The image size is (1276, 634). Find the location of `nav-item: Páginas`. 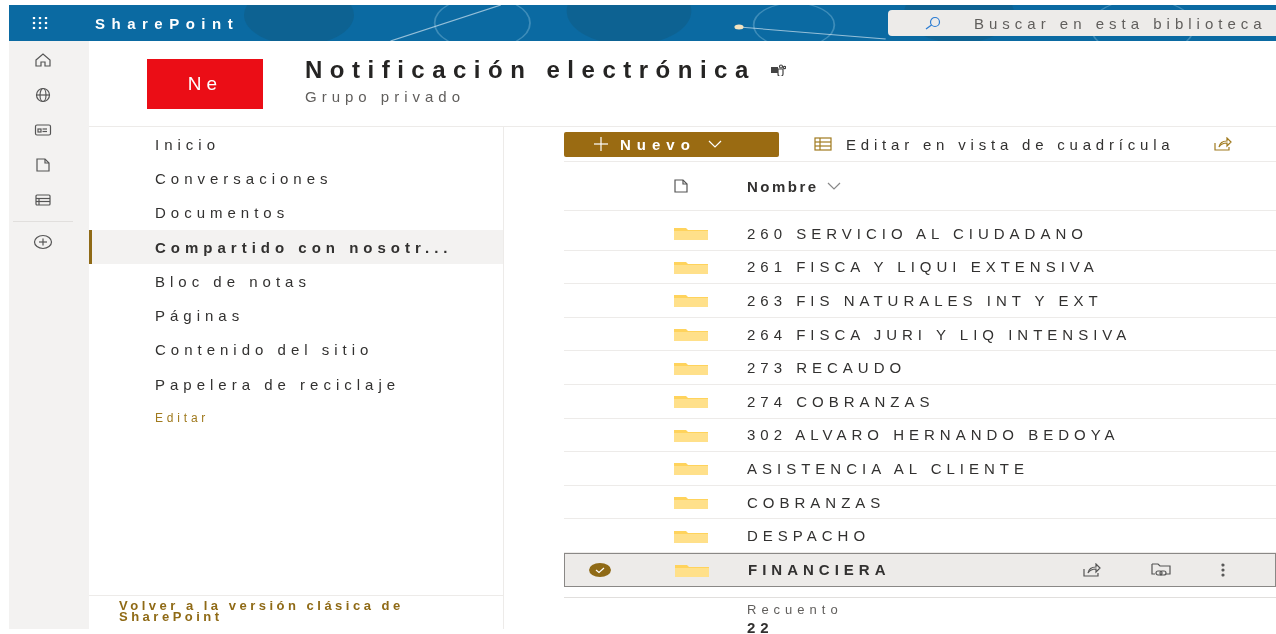

nav-item: Páginas is located at coordinates (296, 315).